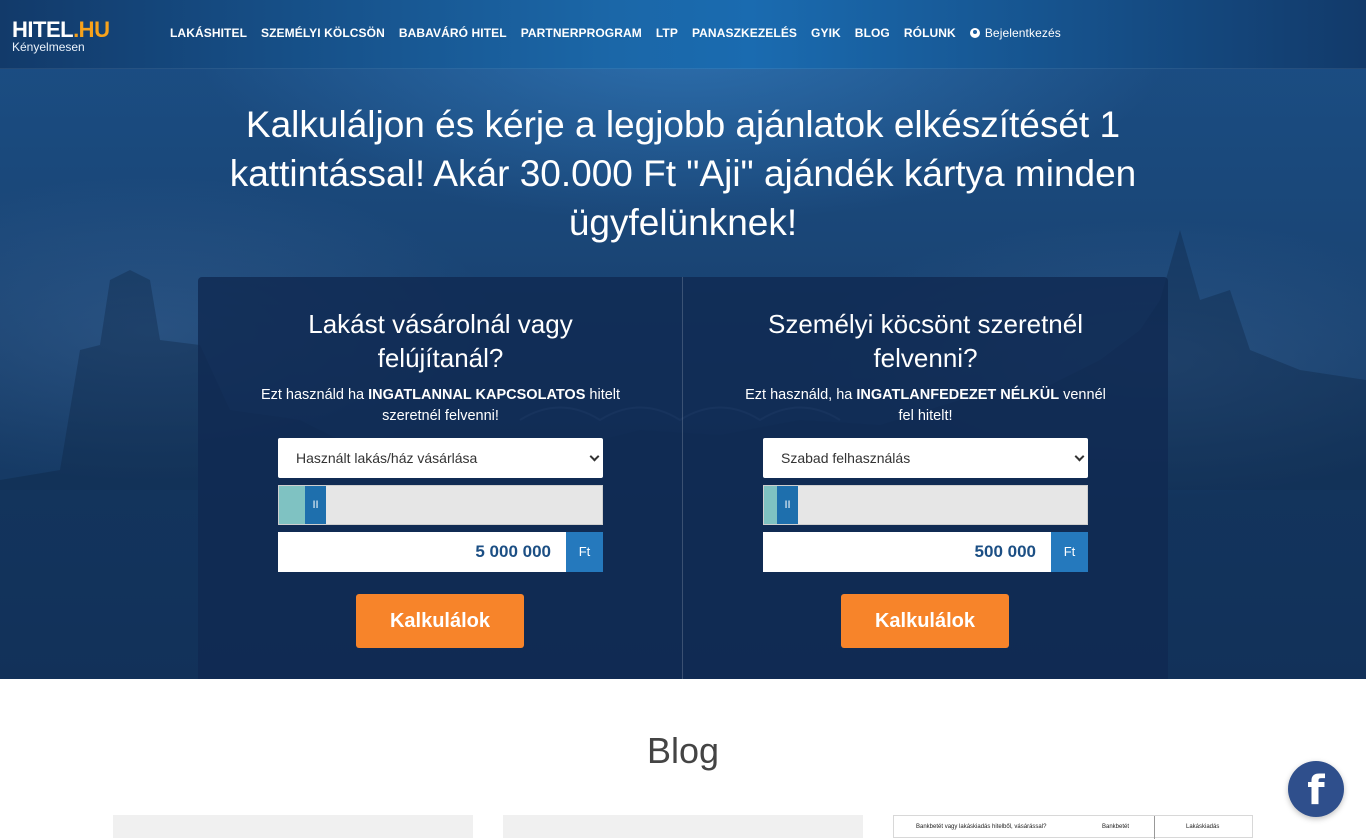 This screenshot has height=839, width=1366. What do you see at coordinates (581, 33) in the screenshot?
I see `nav-item-partnerprogram: PARTNERPROGRAM` at bounding box center [581, 33].